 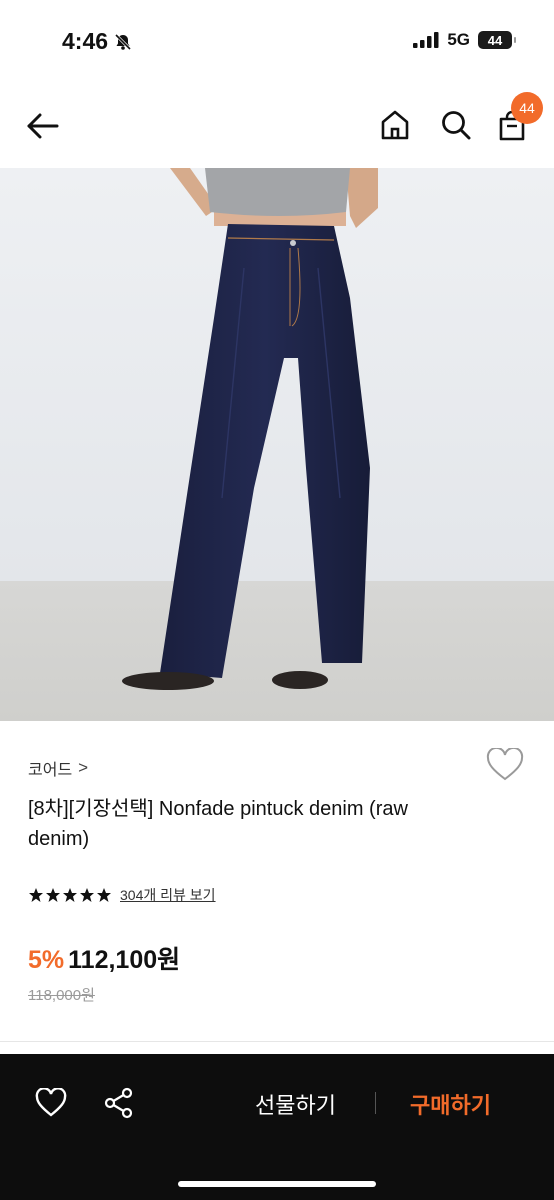 I want to click on bell-muted-icon, so click(x=123, y=41).